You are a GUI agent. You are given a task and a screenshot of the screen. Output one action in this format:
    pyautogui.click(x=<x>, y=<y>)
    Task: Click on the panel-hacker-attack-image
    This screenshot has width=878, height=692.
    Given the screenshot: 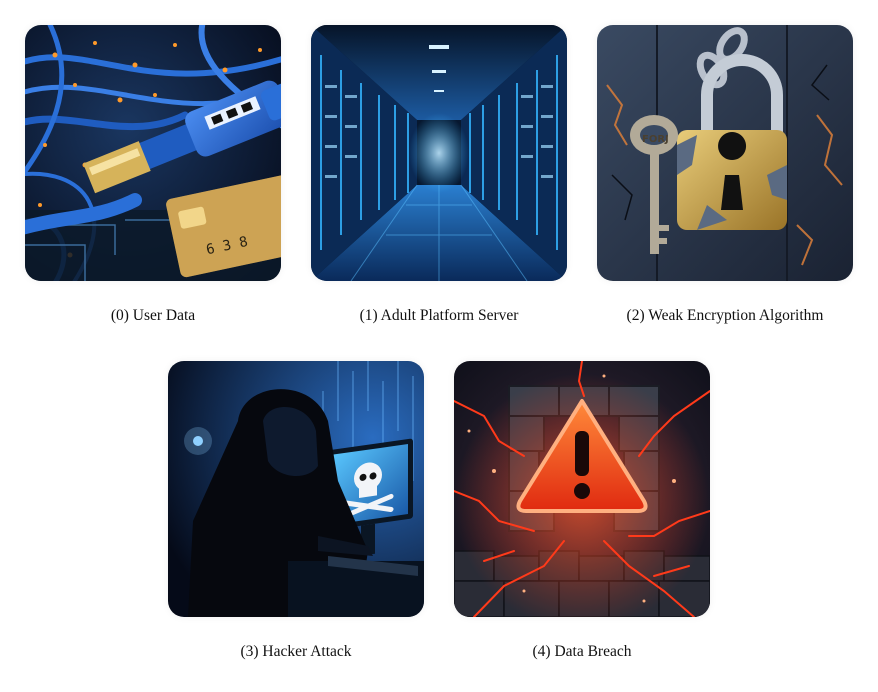 What is the action you would take?
    pyautogui.click(x=296, y=489)
    